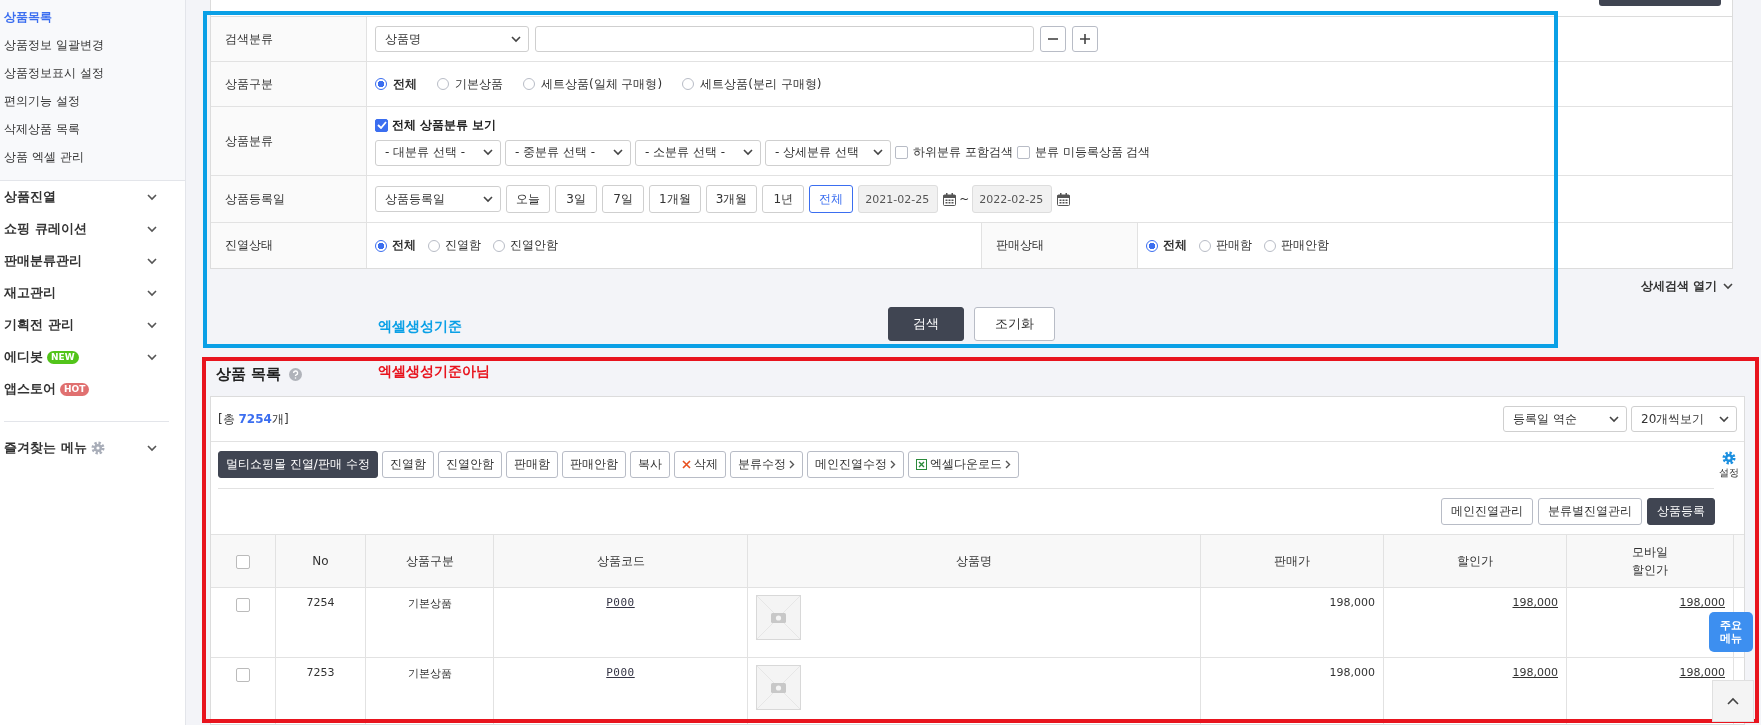  What do you see at coordinates (469, 464) in the screenshot?
I see `action-button: 진열안함` at bounding box center [469, 464].